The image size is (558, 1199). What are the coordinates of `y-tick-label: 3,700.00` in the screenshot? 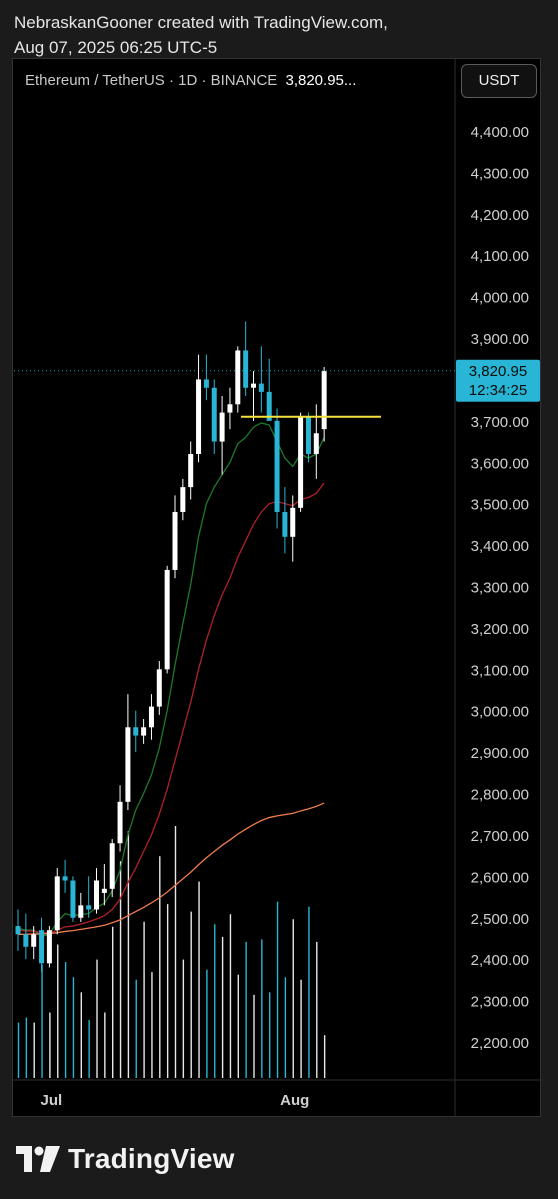 It's located at (500, 422).